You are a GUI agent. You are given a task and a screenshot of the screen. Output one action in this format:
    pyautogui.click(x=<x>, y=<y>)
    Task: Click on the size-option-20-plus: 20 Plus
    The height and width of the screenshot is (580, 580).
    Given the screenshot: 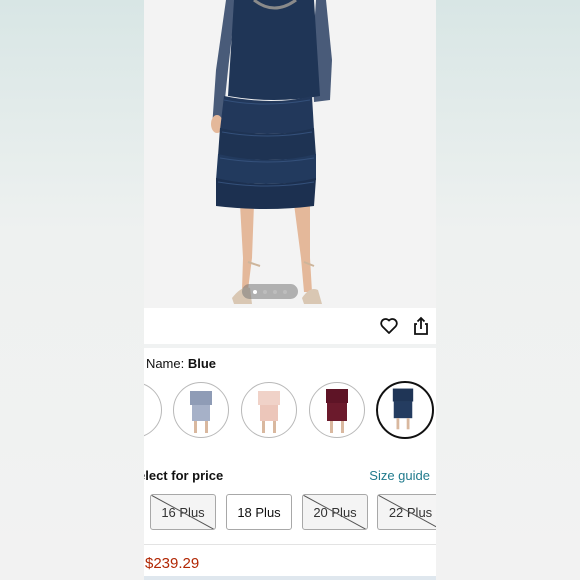 What is the action you would take?
    pyautogui.click(x=335, y=512)
    